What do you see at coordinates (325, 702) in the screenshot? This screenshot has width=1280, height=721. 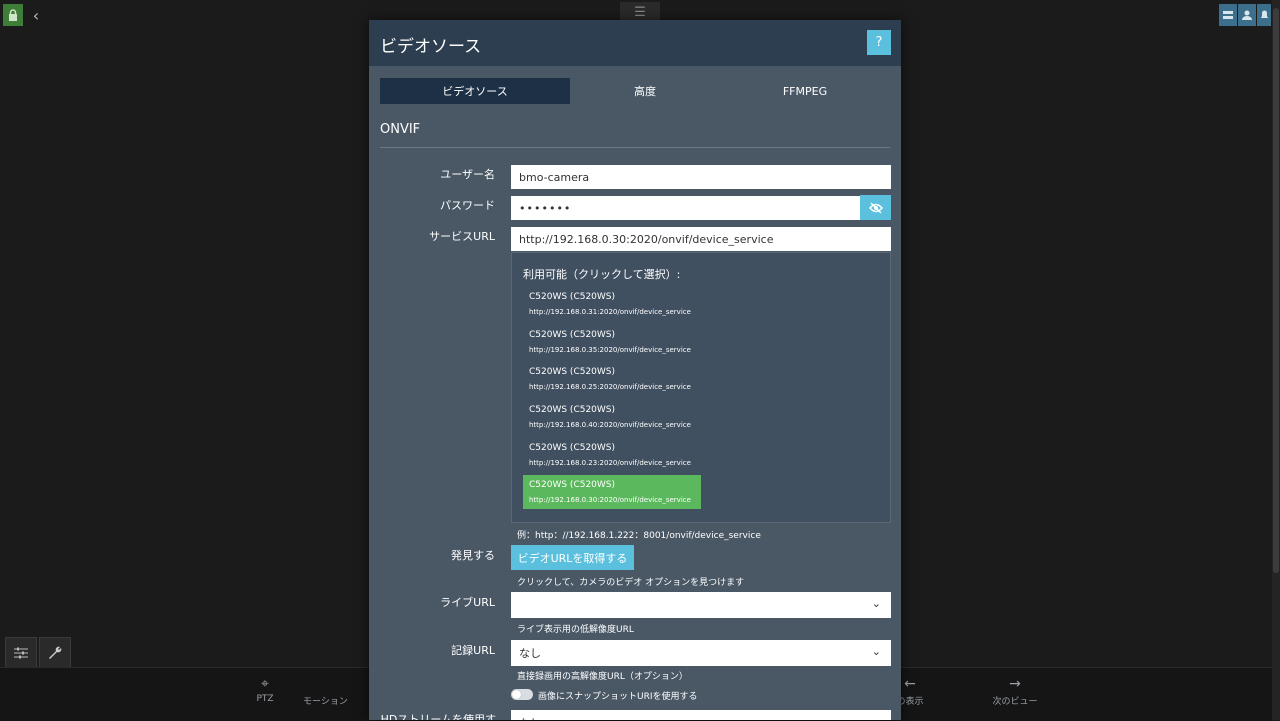 I see `motion-label: モーション` at bounding box center [325, 702].